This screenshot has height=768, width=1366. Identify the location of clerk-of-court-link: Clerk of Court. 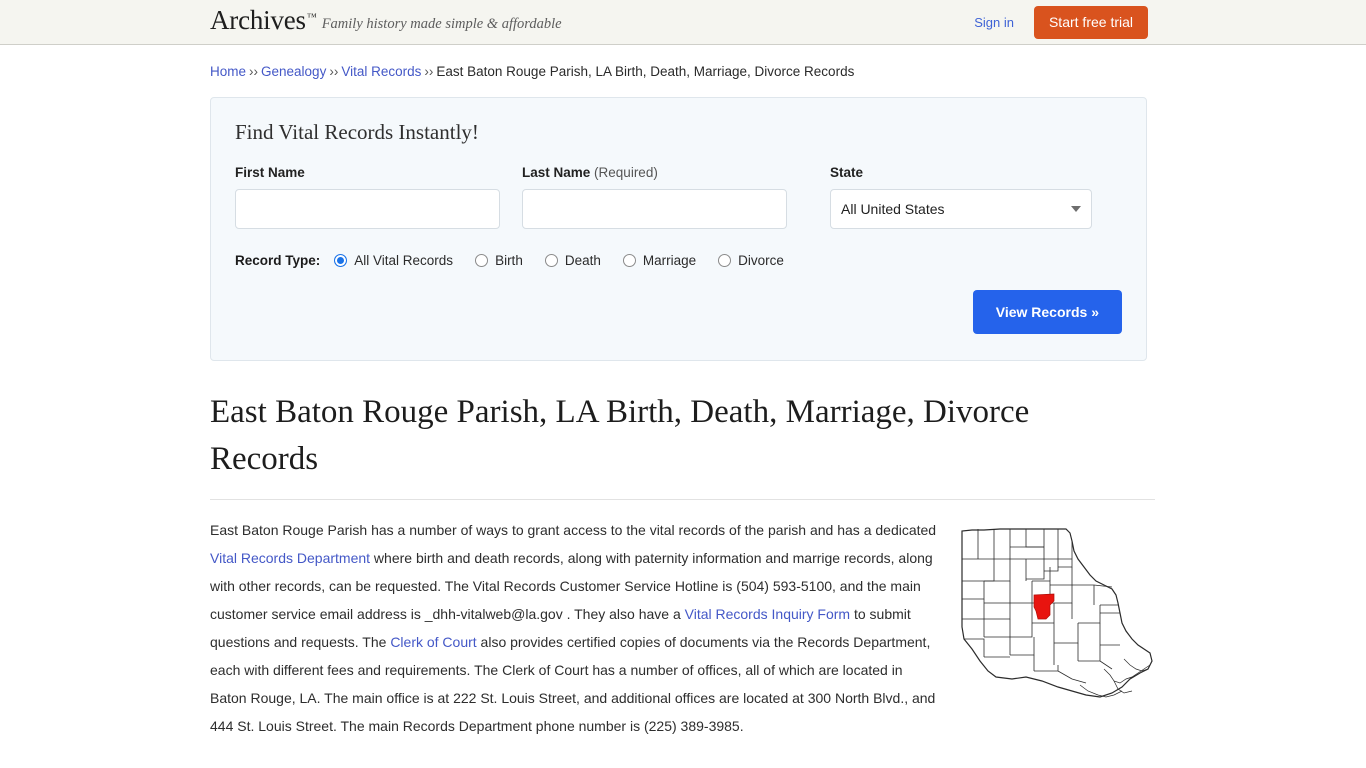
(433, 642).